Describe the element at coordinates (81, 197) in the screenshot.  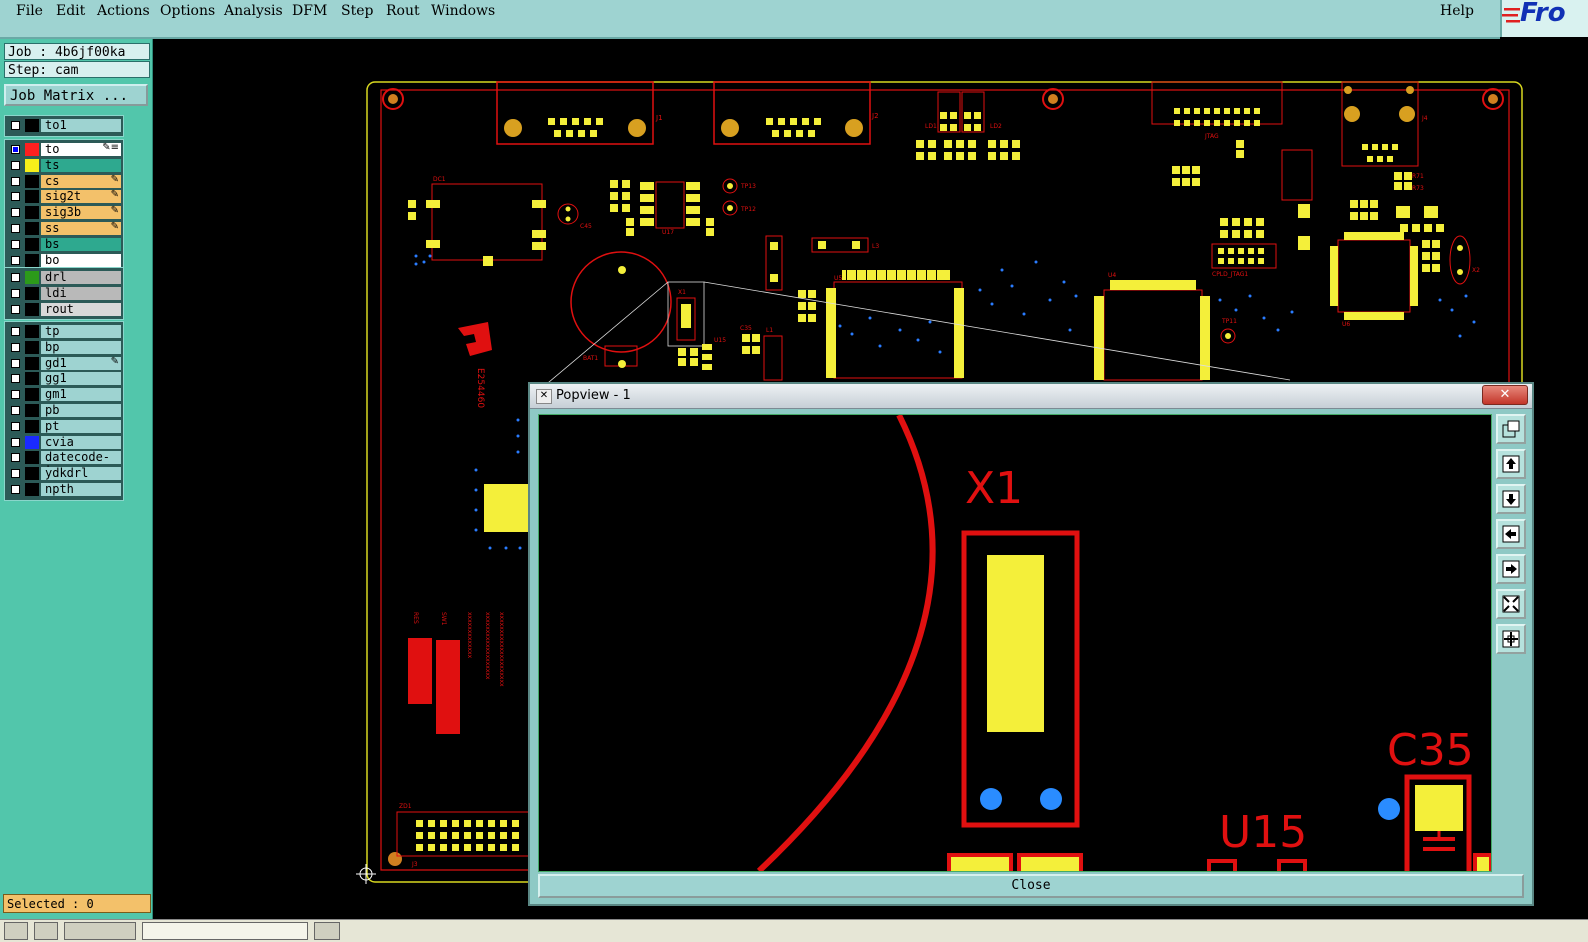
I see `layer-name: sig2t` at that location.